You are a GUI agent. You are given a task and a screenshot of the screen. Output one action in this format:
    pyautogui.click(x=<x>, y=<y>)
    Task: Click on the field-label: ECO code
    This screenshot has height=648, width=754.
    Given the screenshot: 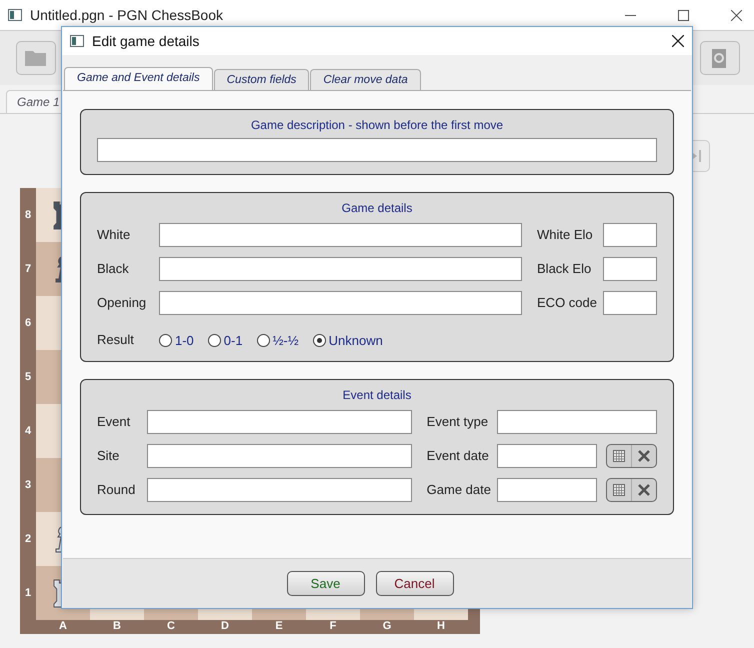 What is the action you would take?
    pyautogui.click(x=567, y=303)
    